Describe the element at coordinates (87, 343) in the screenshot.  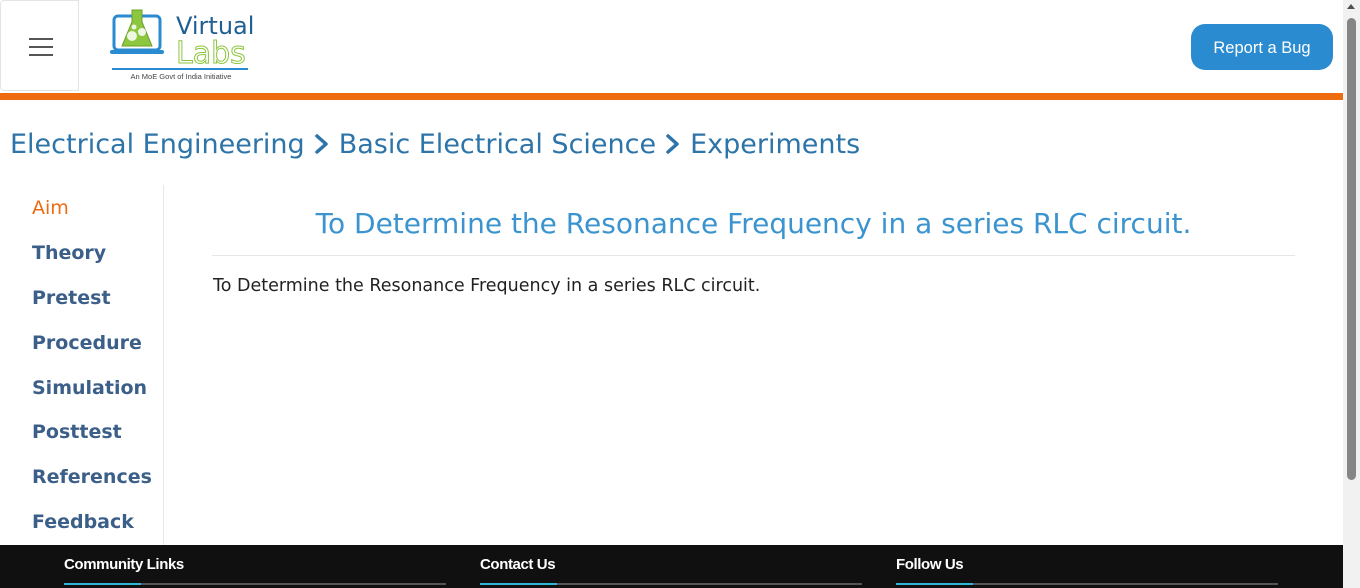
I see `sidebar-item-procedure: Procedure` at that location.